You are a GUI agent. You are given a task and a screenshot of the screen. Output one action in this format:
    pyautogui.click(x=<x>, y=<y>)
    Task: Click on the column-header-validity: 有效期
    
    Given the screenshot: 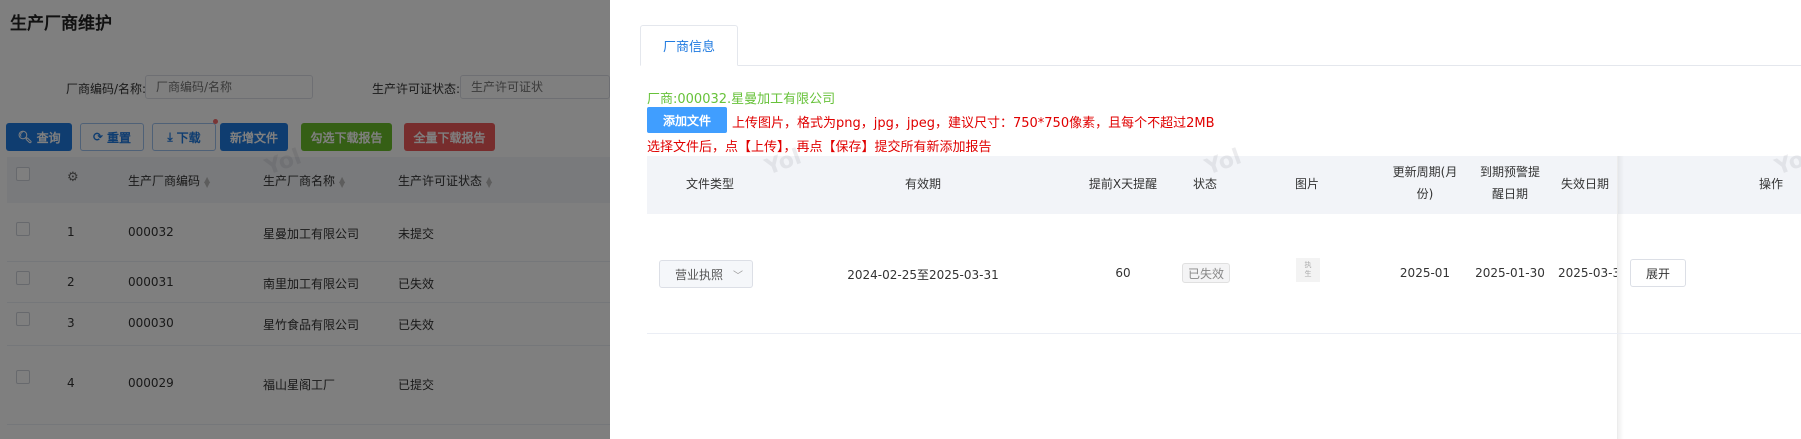 What is the action you would take?
    pyautogui.click(x=922, y=184)
    